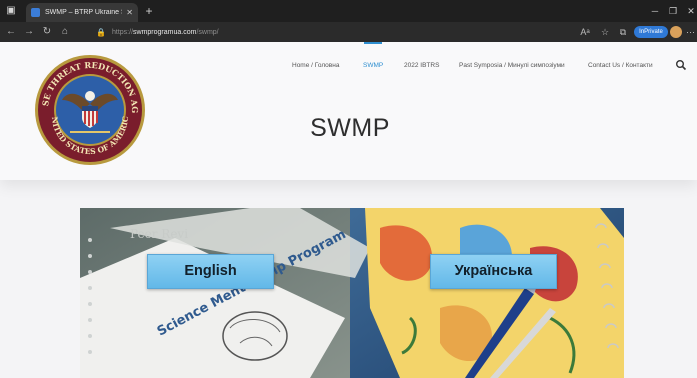  Describe the element at coordinates (149, 11) in the screenshot. I see `new-tab-icon: +` at that location.